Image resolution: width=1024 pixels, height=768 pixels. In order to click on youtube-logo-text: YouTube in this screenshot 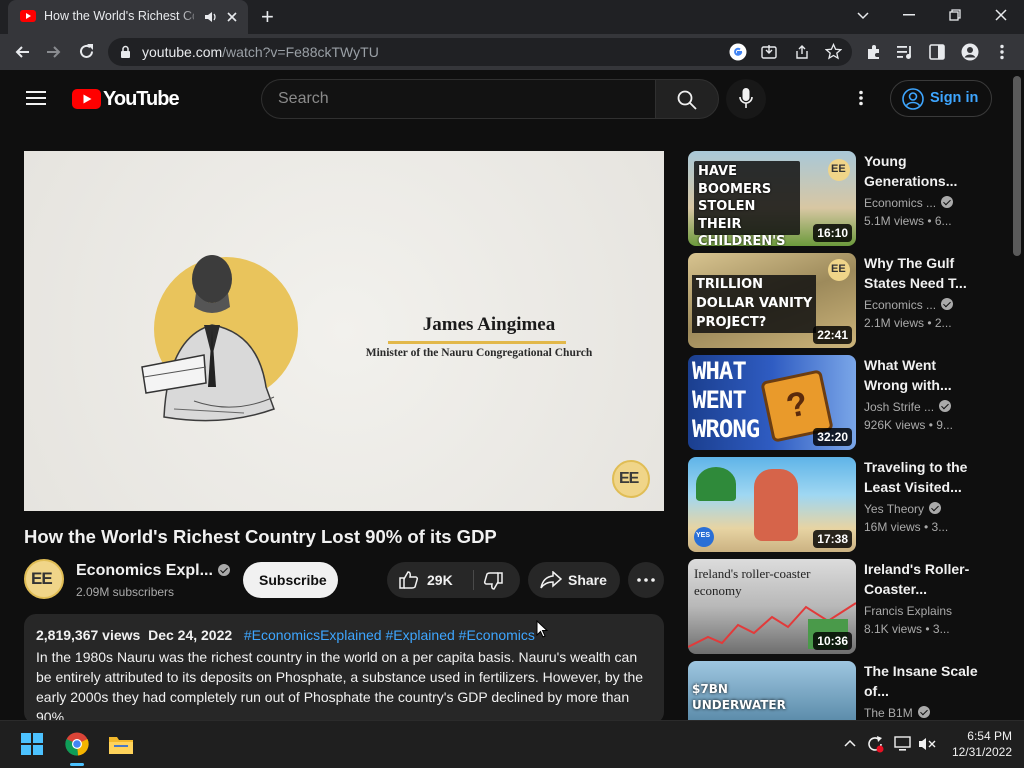, I will do `click(141, 99)`.